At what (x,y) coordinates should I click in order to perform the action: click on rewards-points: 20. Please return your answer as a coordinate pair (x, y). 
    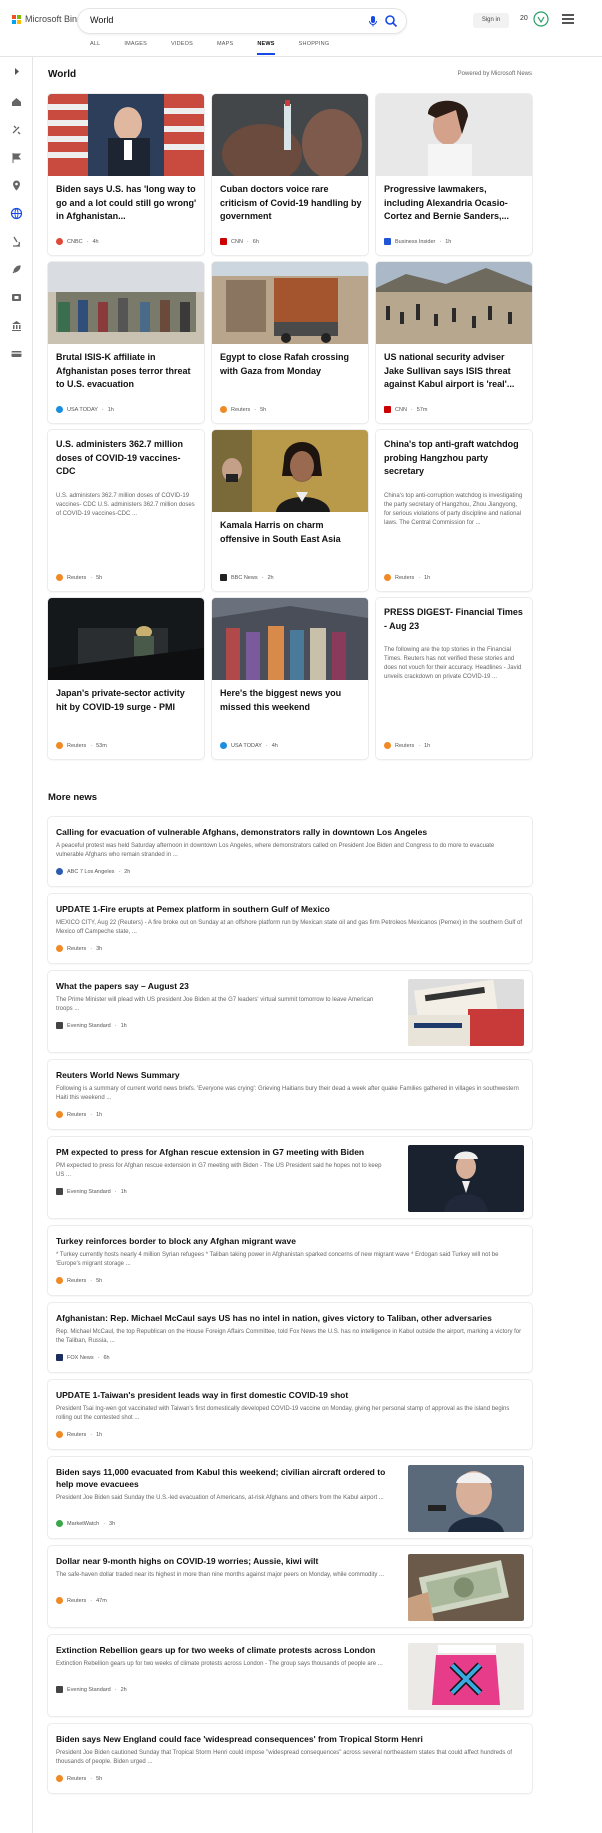
    Looking at the image, I should click on (524, 18).